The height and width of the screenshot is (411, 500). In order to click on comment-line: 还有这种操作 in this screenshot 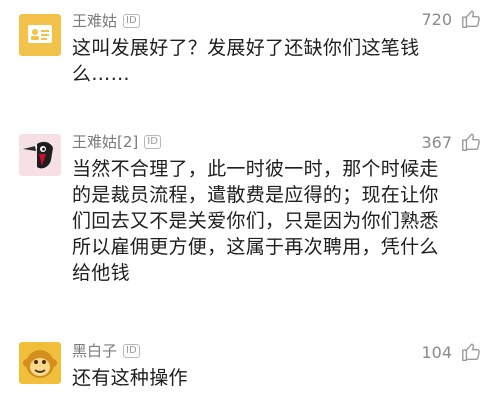, I will do `click(130, 378)`.